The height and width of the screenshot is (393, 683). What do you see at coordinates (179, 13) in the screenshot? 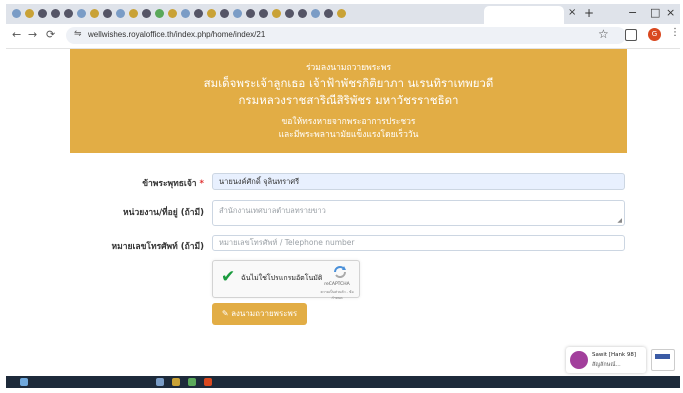
I see `tab-favicons` at bounding box center [179, 13].